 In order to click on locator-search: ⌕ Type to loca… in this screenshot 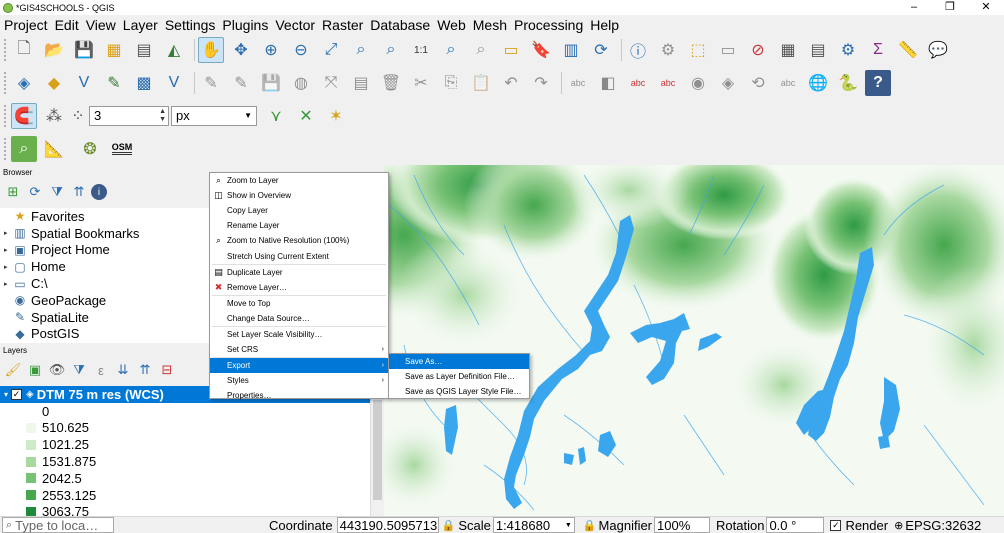, I will do `click(58, 525)`.